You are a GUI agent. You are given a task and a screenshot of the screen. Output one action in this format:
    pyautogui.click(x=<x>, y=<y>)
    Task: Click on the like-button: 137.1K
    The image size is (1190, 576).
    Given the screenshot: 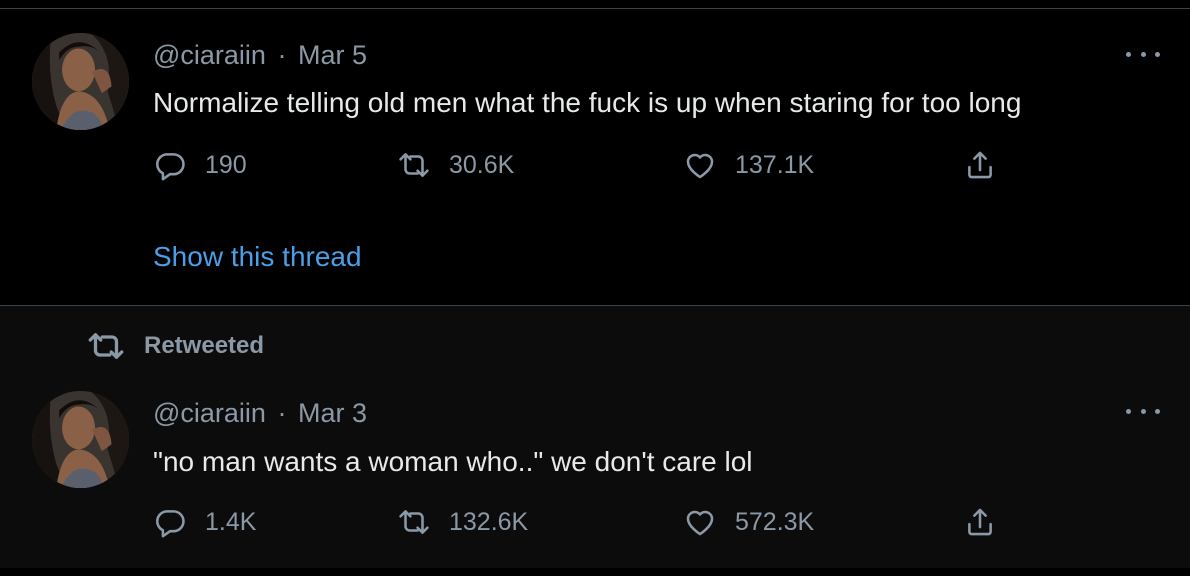 What is the action you would take?
    pyautogui.click(x=748, y=165)
    